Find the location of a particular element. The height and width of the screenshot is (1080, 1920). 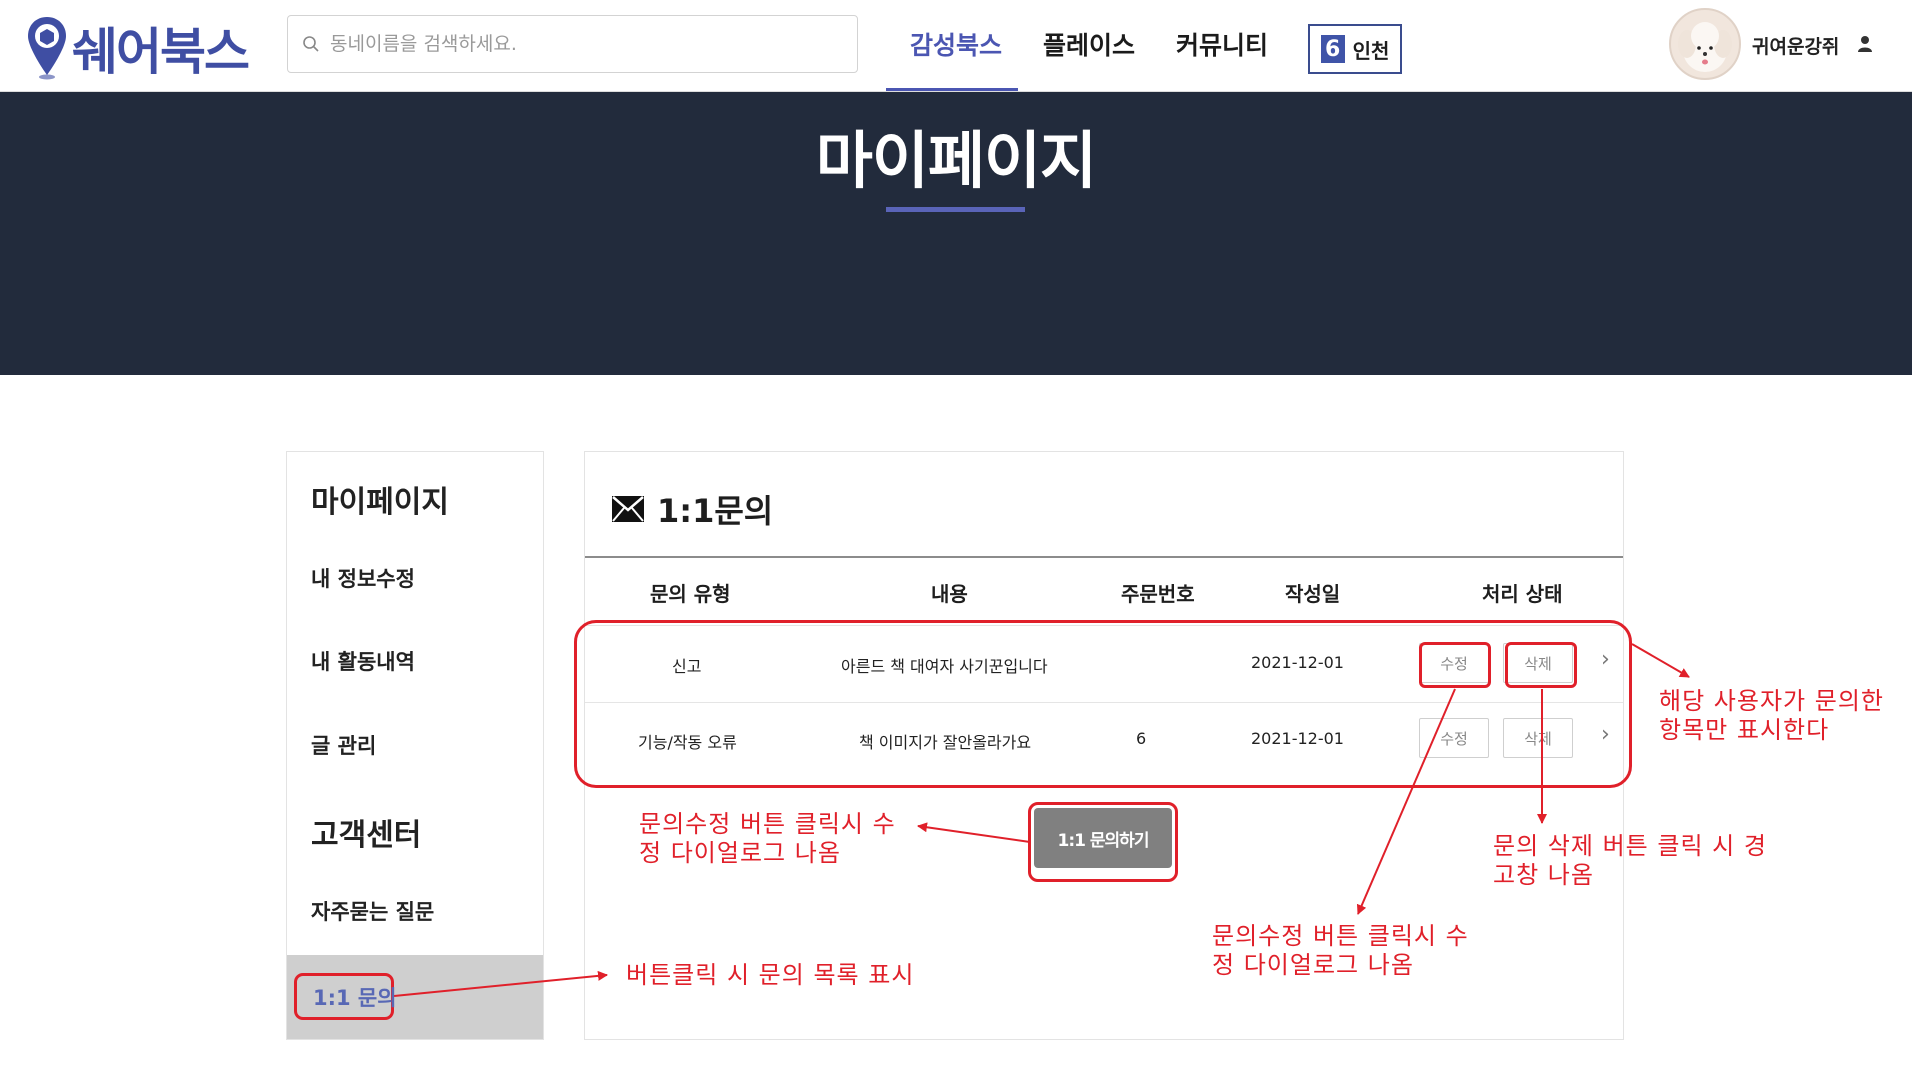

annotation-rows: 해당 사용자가 문의한 항목만 표시한다 is located at coordinates (1771, 715).